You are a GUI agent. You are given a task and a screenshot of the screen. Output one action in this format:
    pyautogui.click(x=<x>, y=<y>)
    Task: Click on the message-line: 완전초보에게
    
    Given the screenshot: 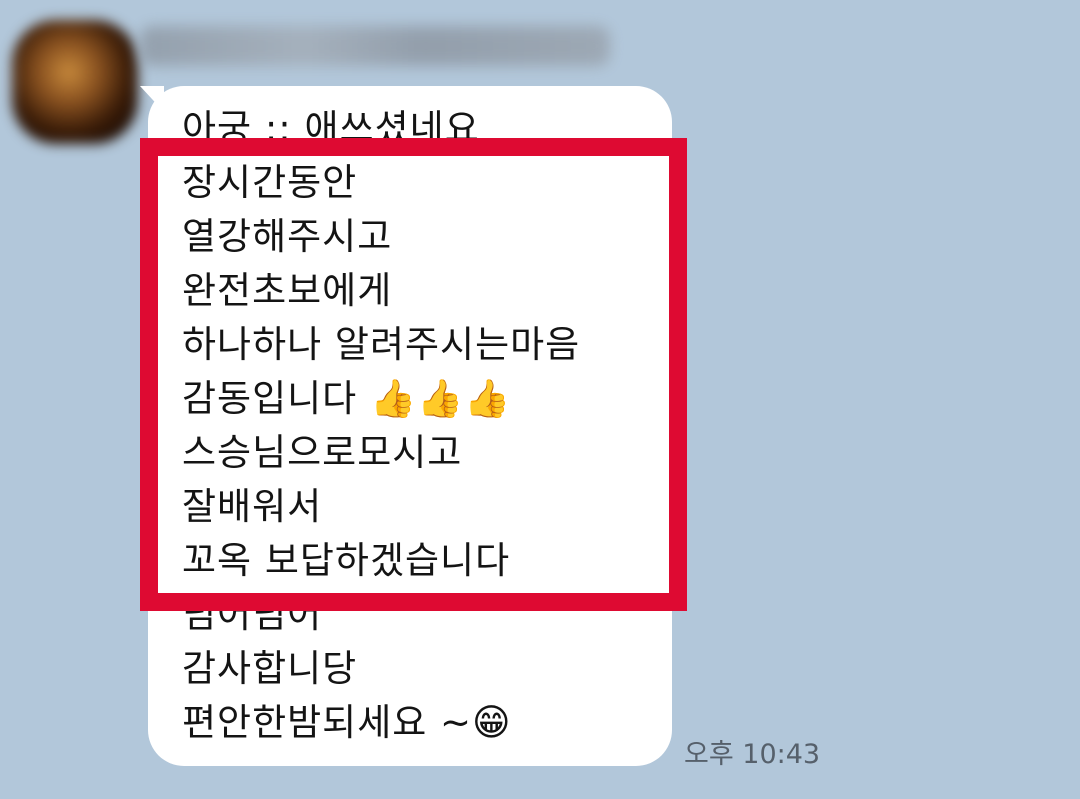 What is the action you would take?
    pyautogui.click(x=287, y=290)
    